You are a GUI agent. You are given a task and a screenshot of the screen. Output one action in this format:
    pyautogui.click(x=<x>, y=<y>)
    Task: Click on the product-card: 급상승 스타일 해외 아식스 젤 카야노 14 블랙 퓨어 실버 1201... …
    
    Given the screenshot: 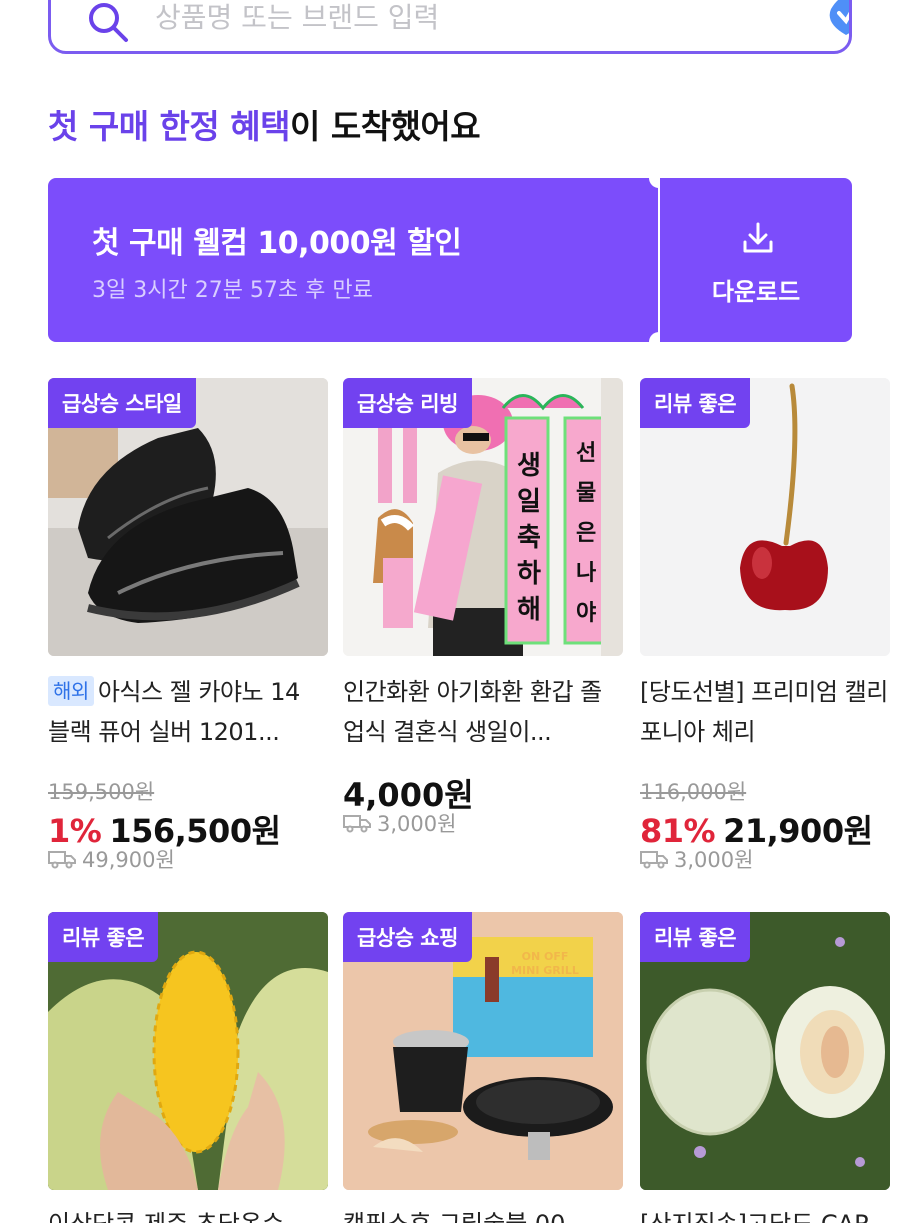 What is the action you would take?
    pyautogui.click(x=188, y=625)
    